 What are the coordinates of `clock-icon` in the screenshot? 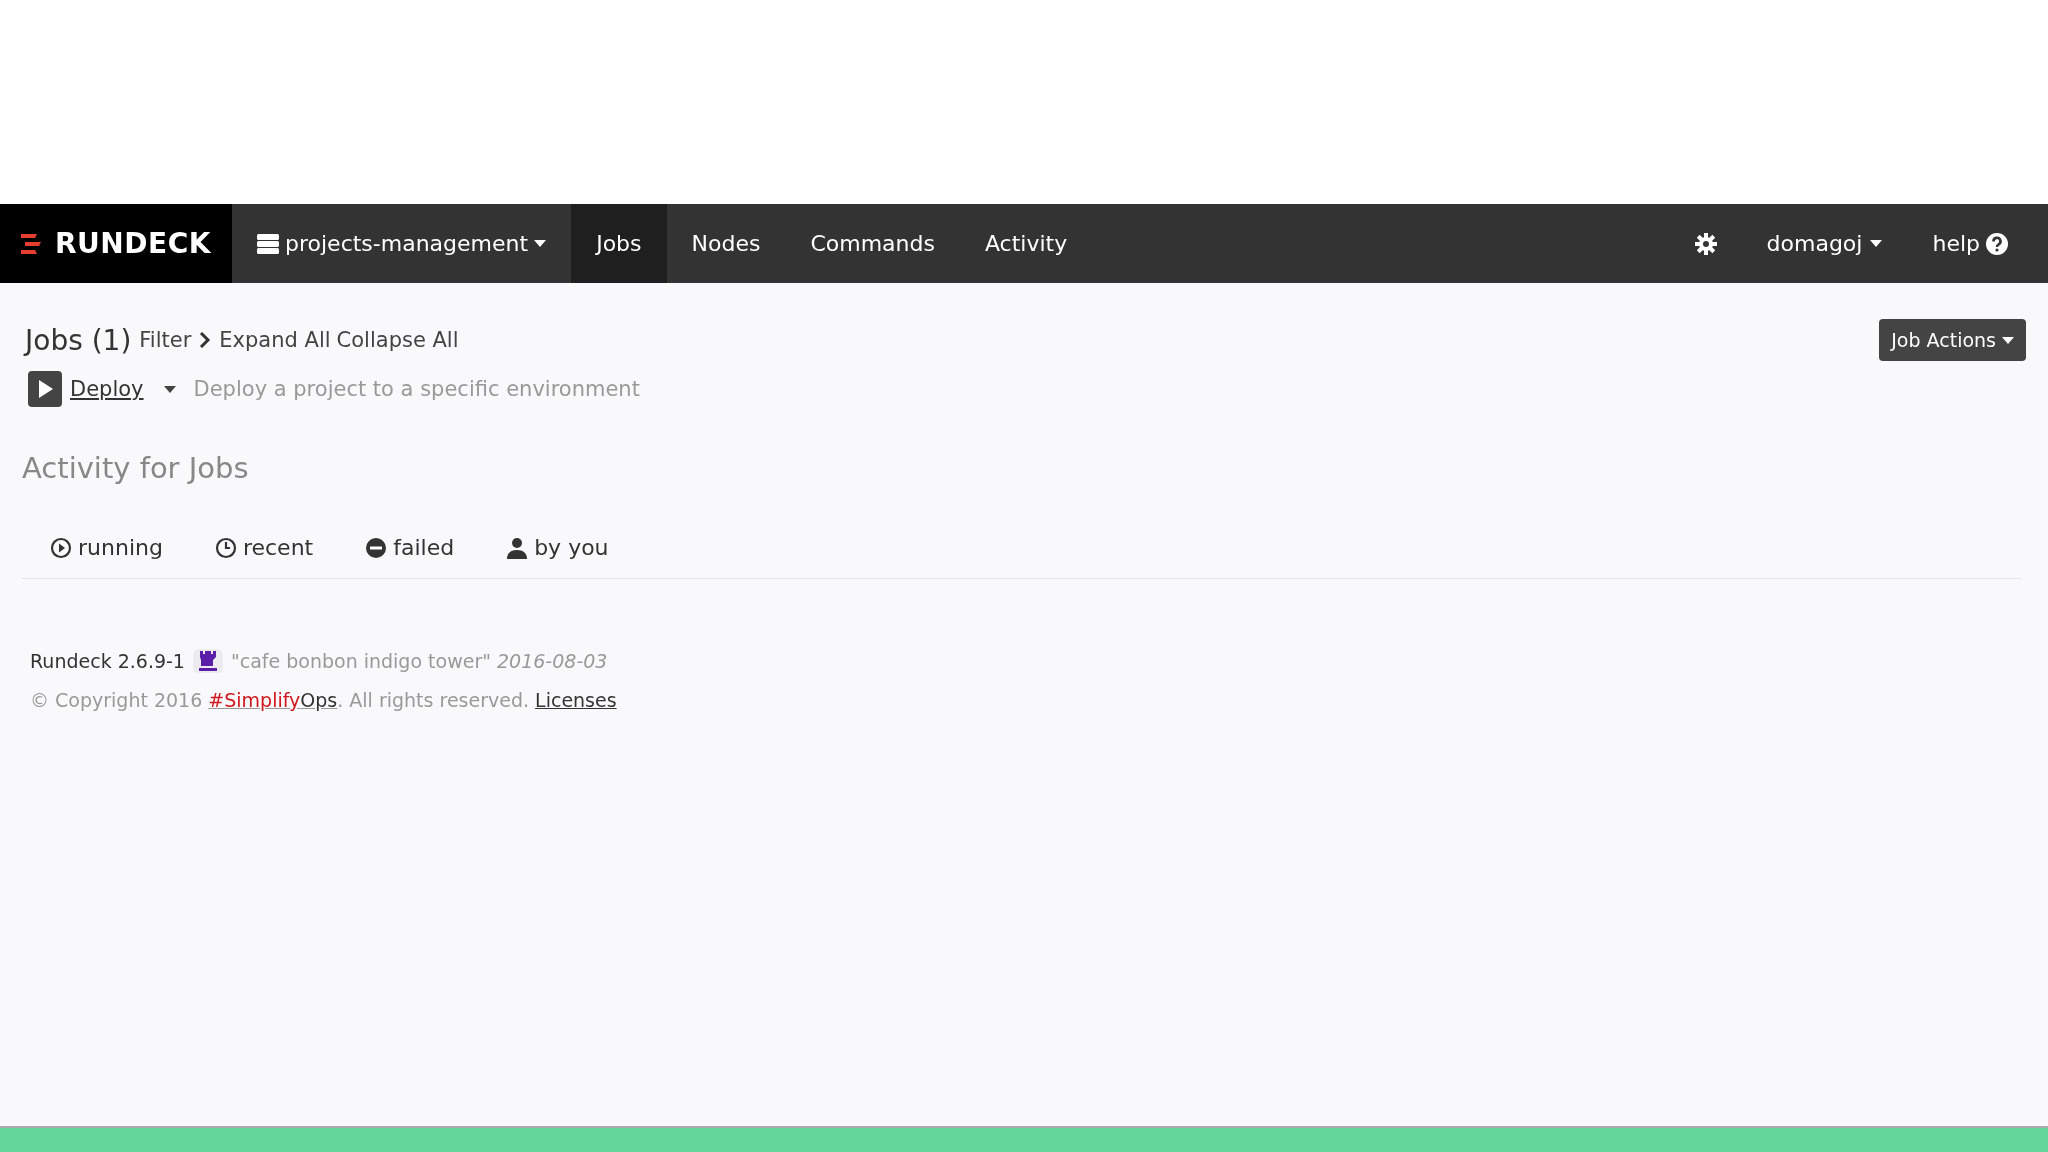 It's located at (225, 547).